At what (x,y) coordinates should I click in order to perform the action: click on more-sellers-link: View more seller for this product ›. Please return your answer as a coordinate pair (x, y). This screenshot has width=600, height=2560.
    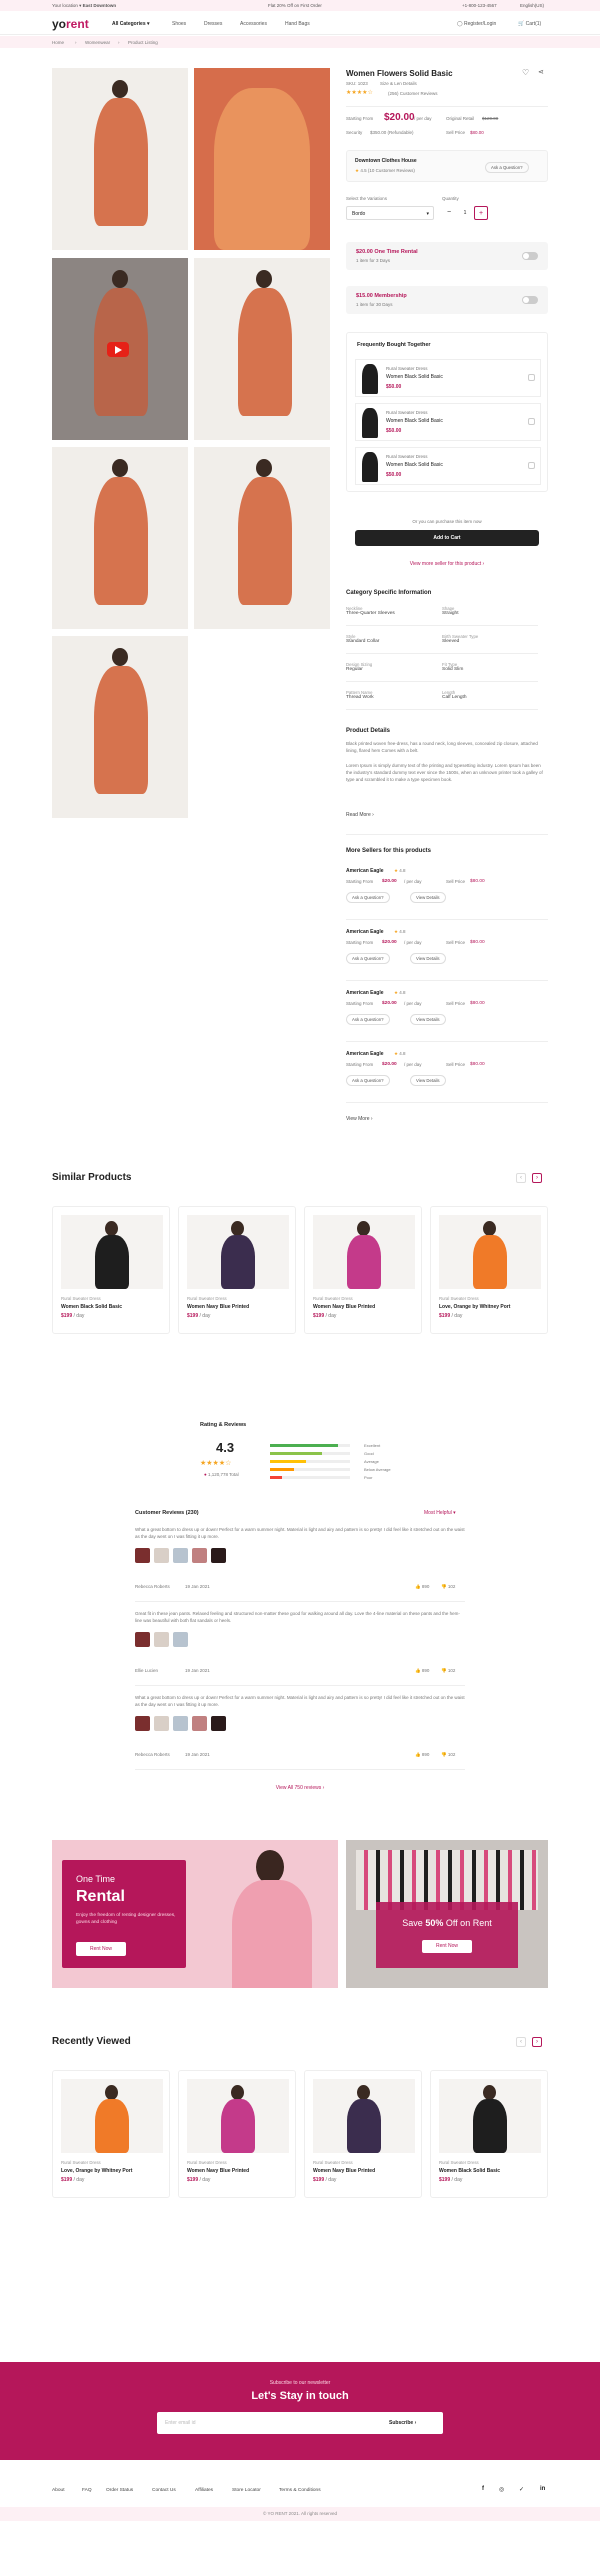
    Looking at the image, I should click on (447, 564).